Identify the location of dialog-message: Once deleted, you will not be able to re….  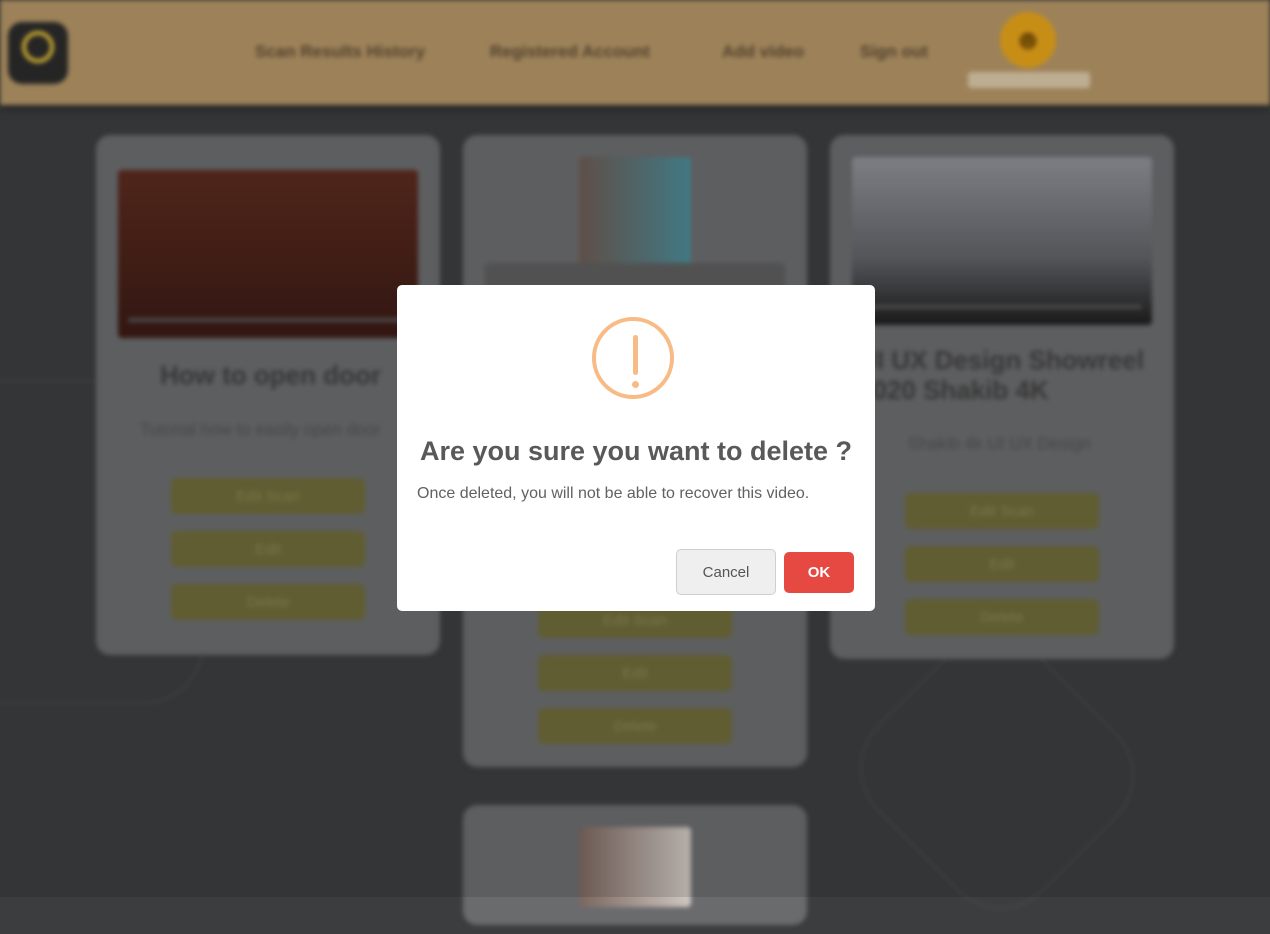
(613, 493).